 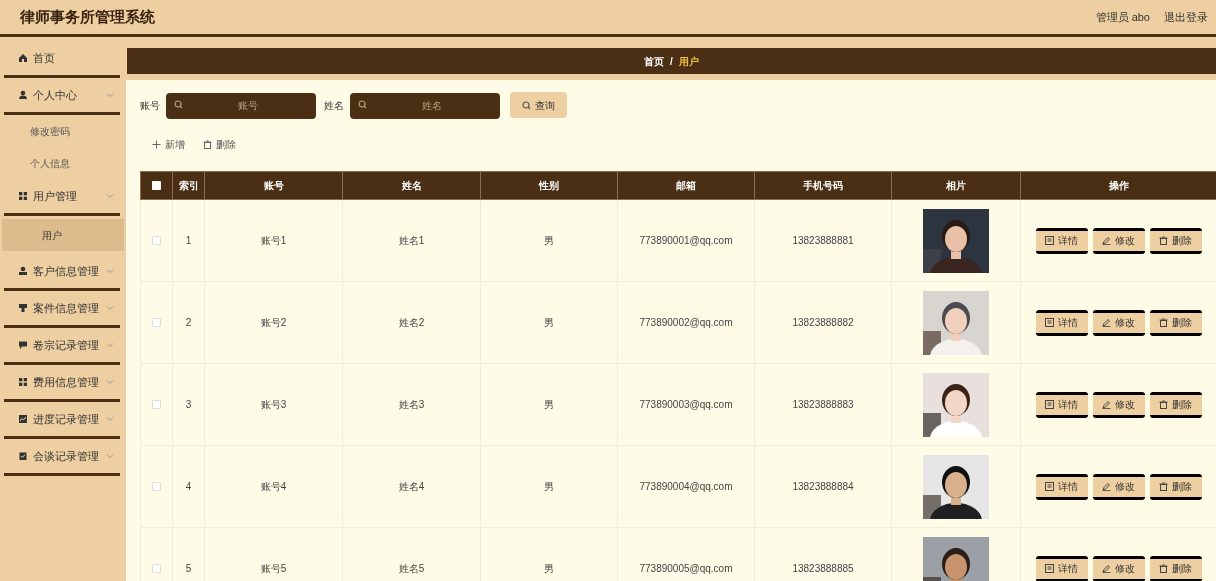 I want to click on table-cell: 13823888883, so click(x=823, y=404).